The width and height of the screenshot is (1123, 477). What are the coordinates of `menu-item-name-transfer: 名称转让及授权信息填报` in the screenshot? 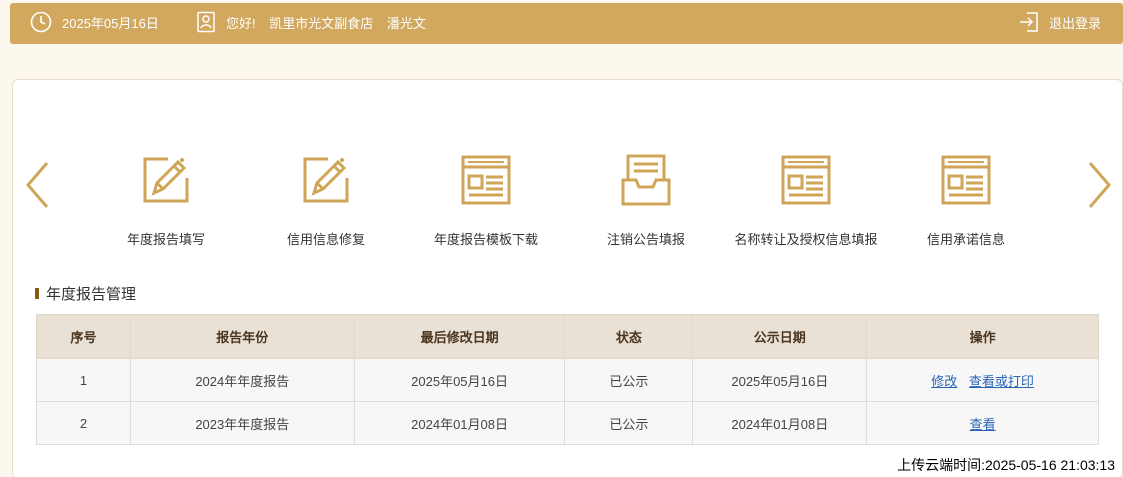 It's located at (806, 200).